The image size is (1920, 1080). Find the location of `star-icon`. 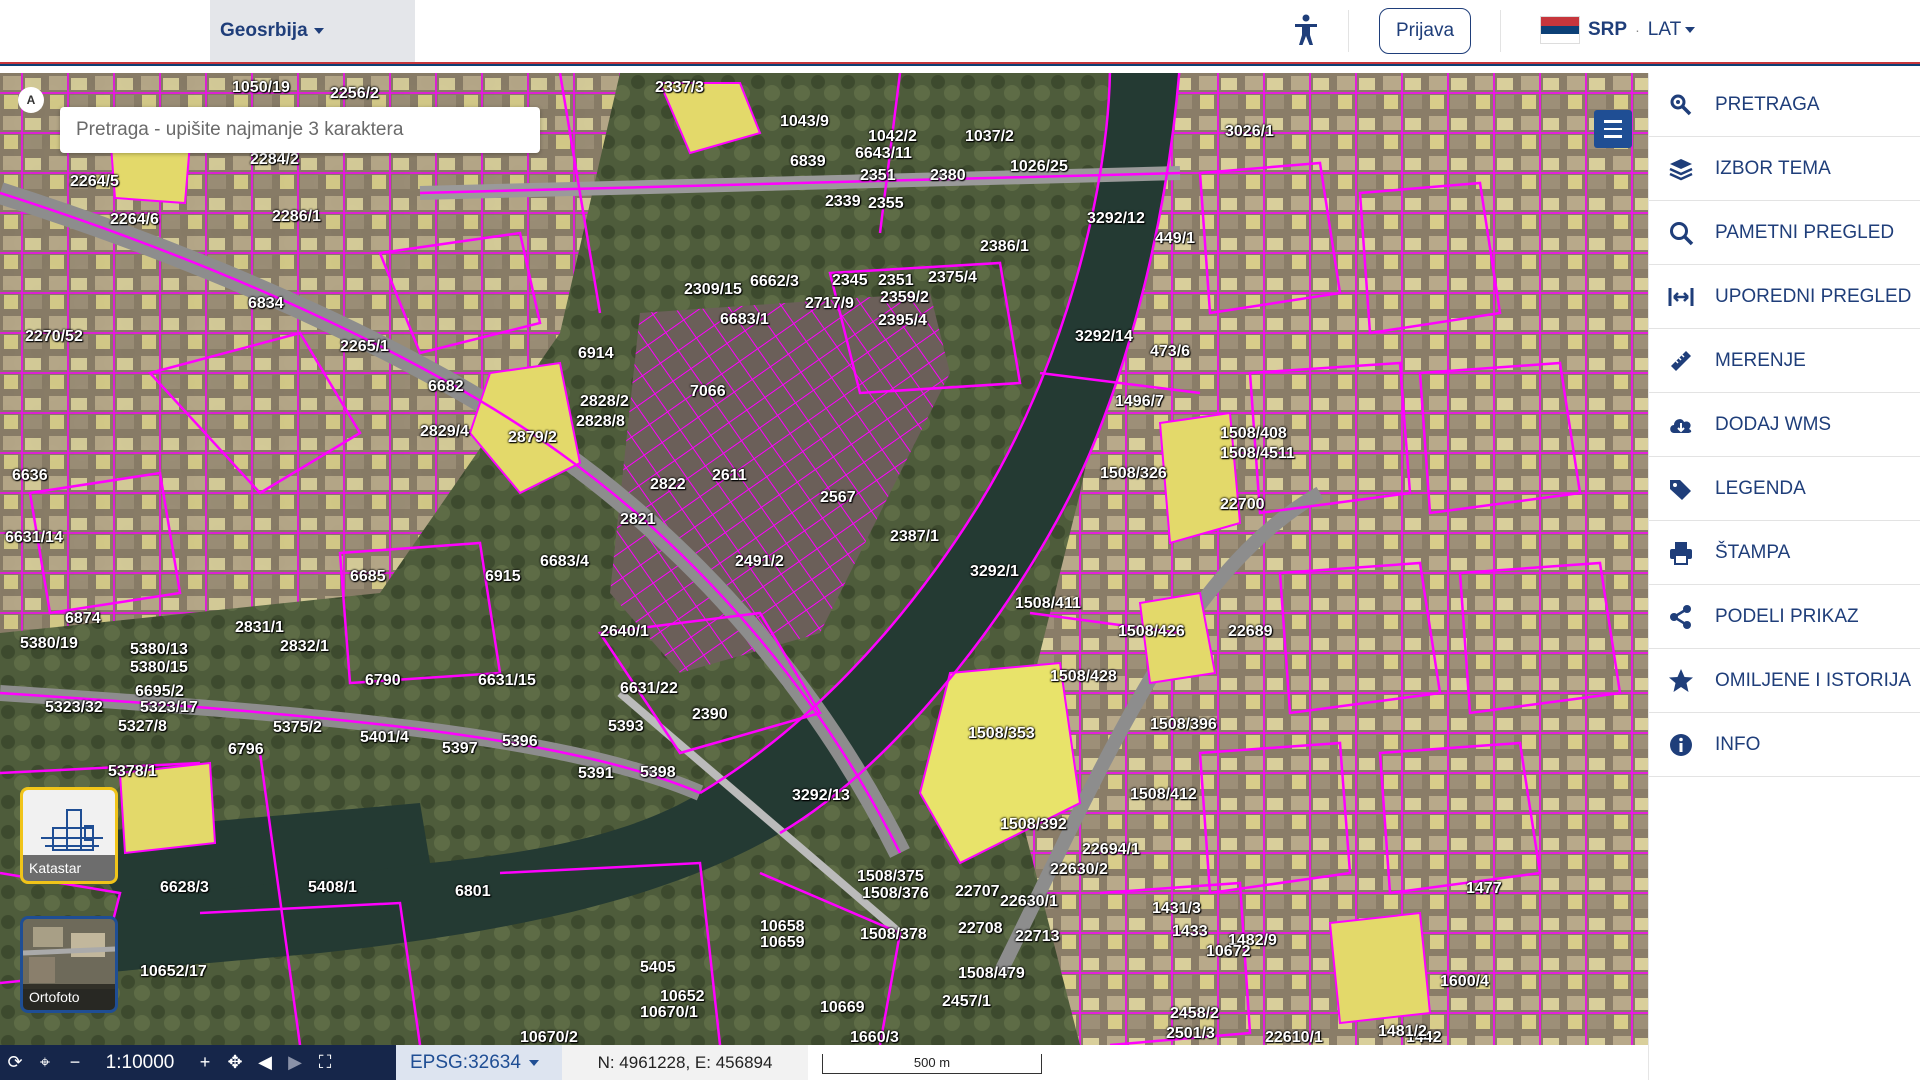

star-icon is located at coordinates (1681, 680).